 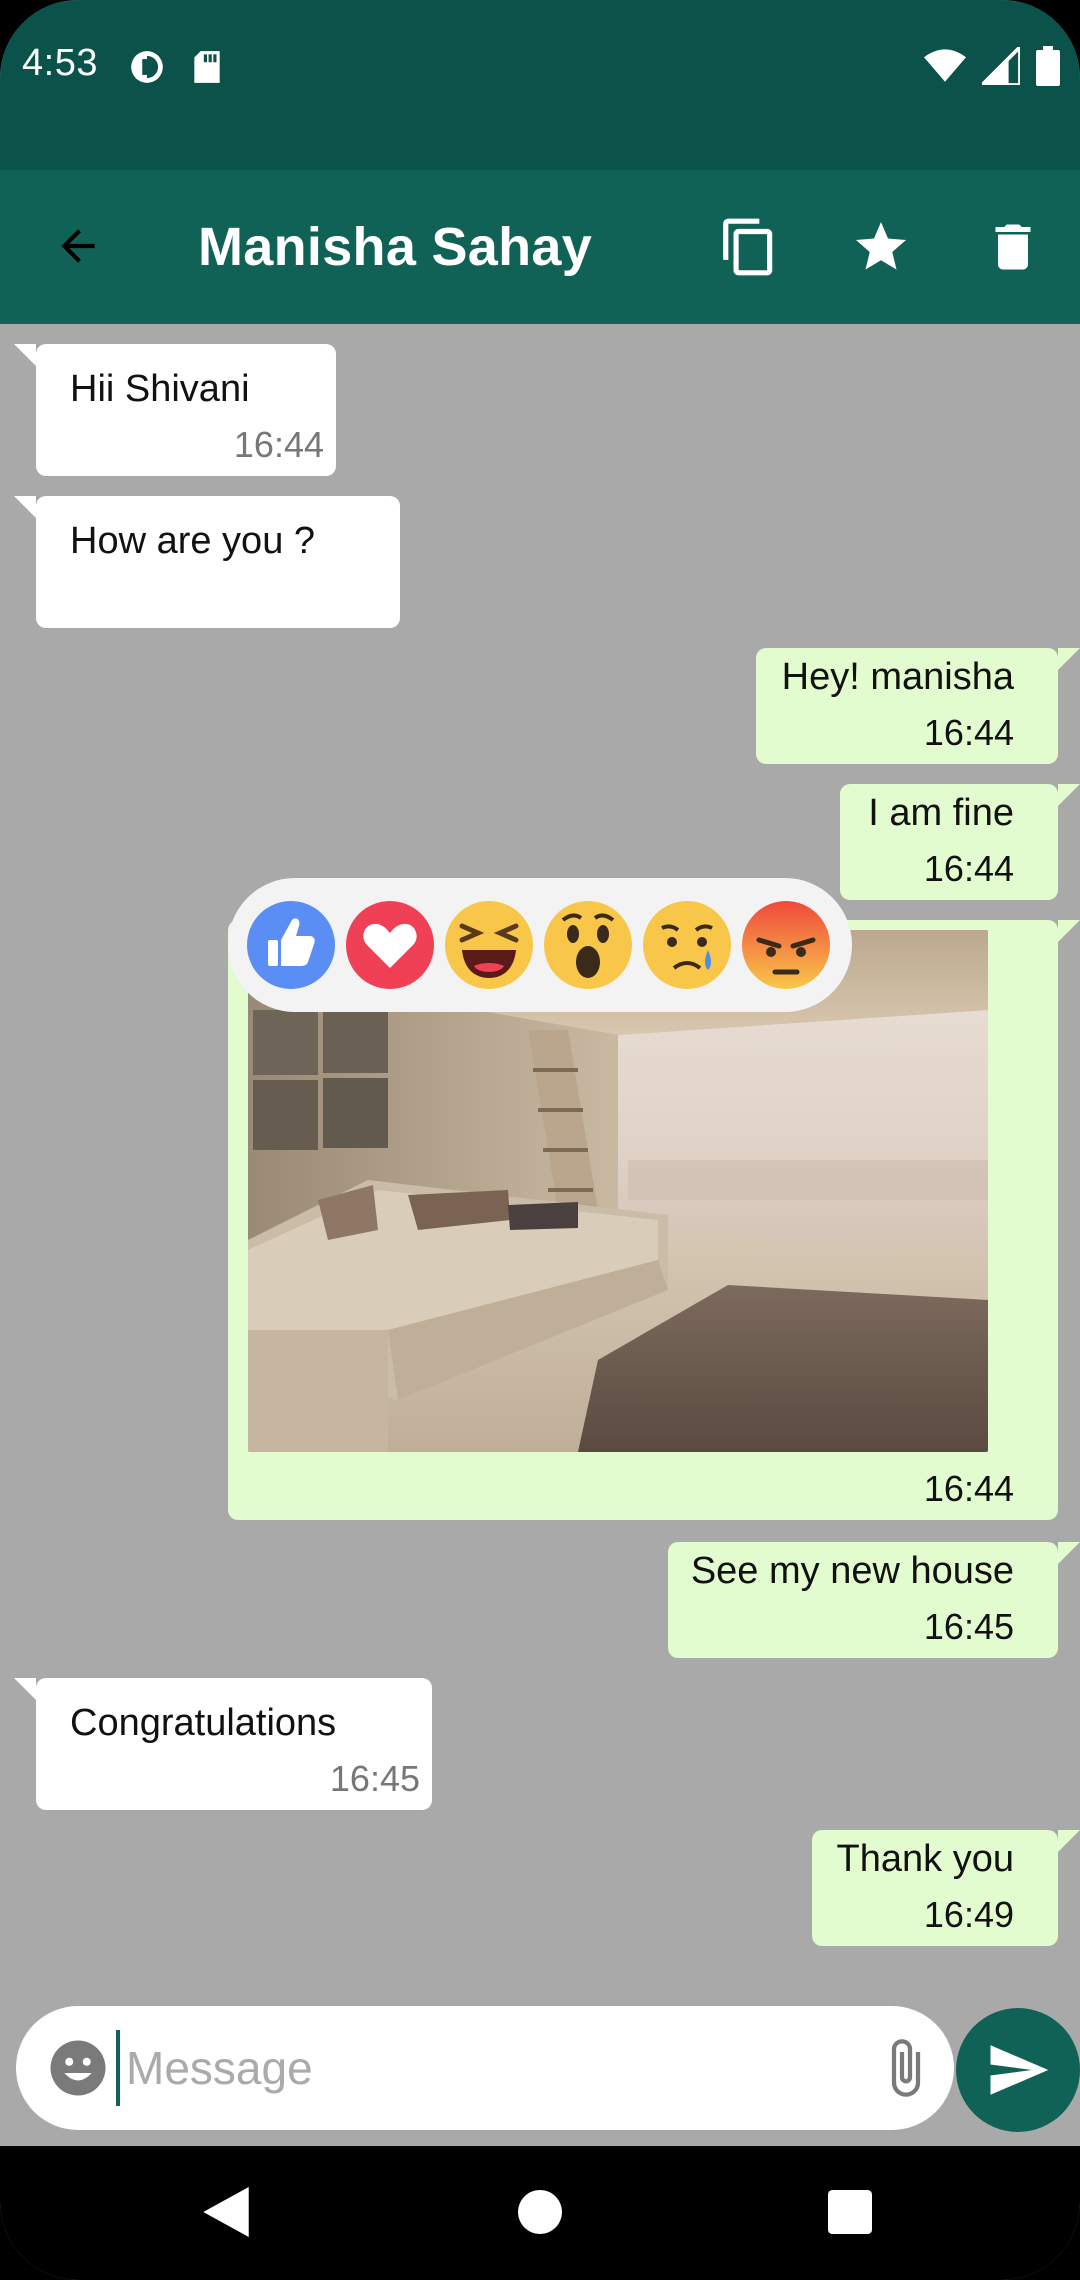 I want to click on haha-reaction-icon, so click(x=489, y=945).